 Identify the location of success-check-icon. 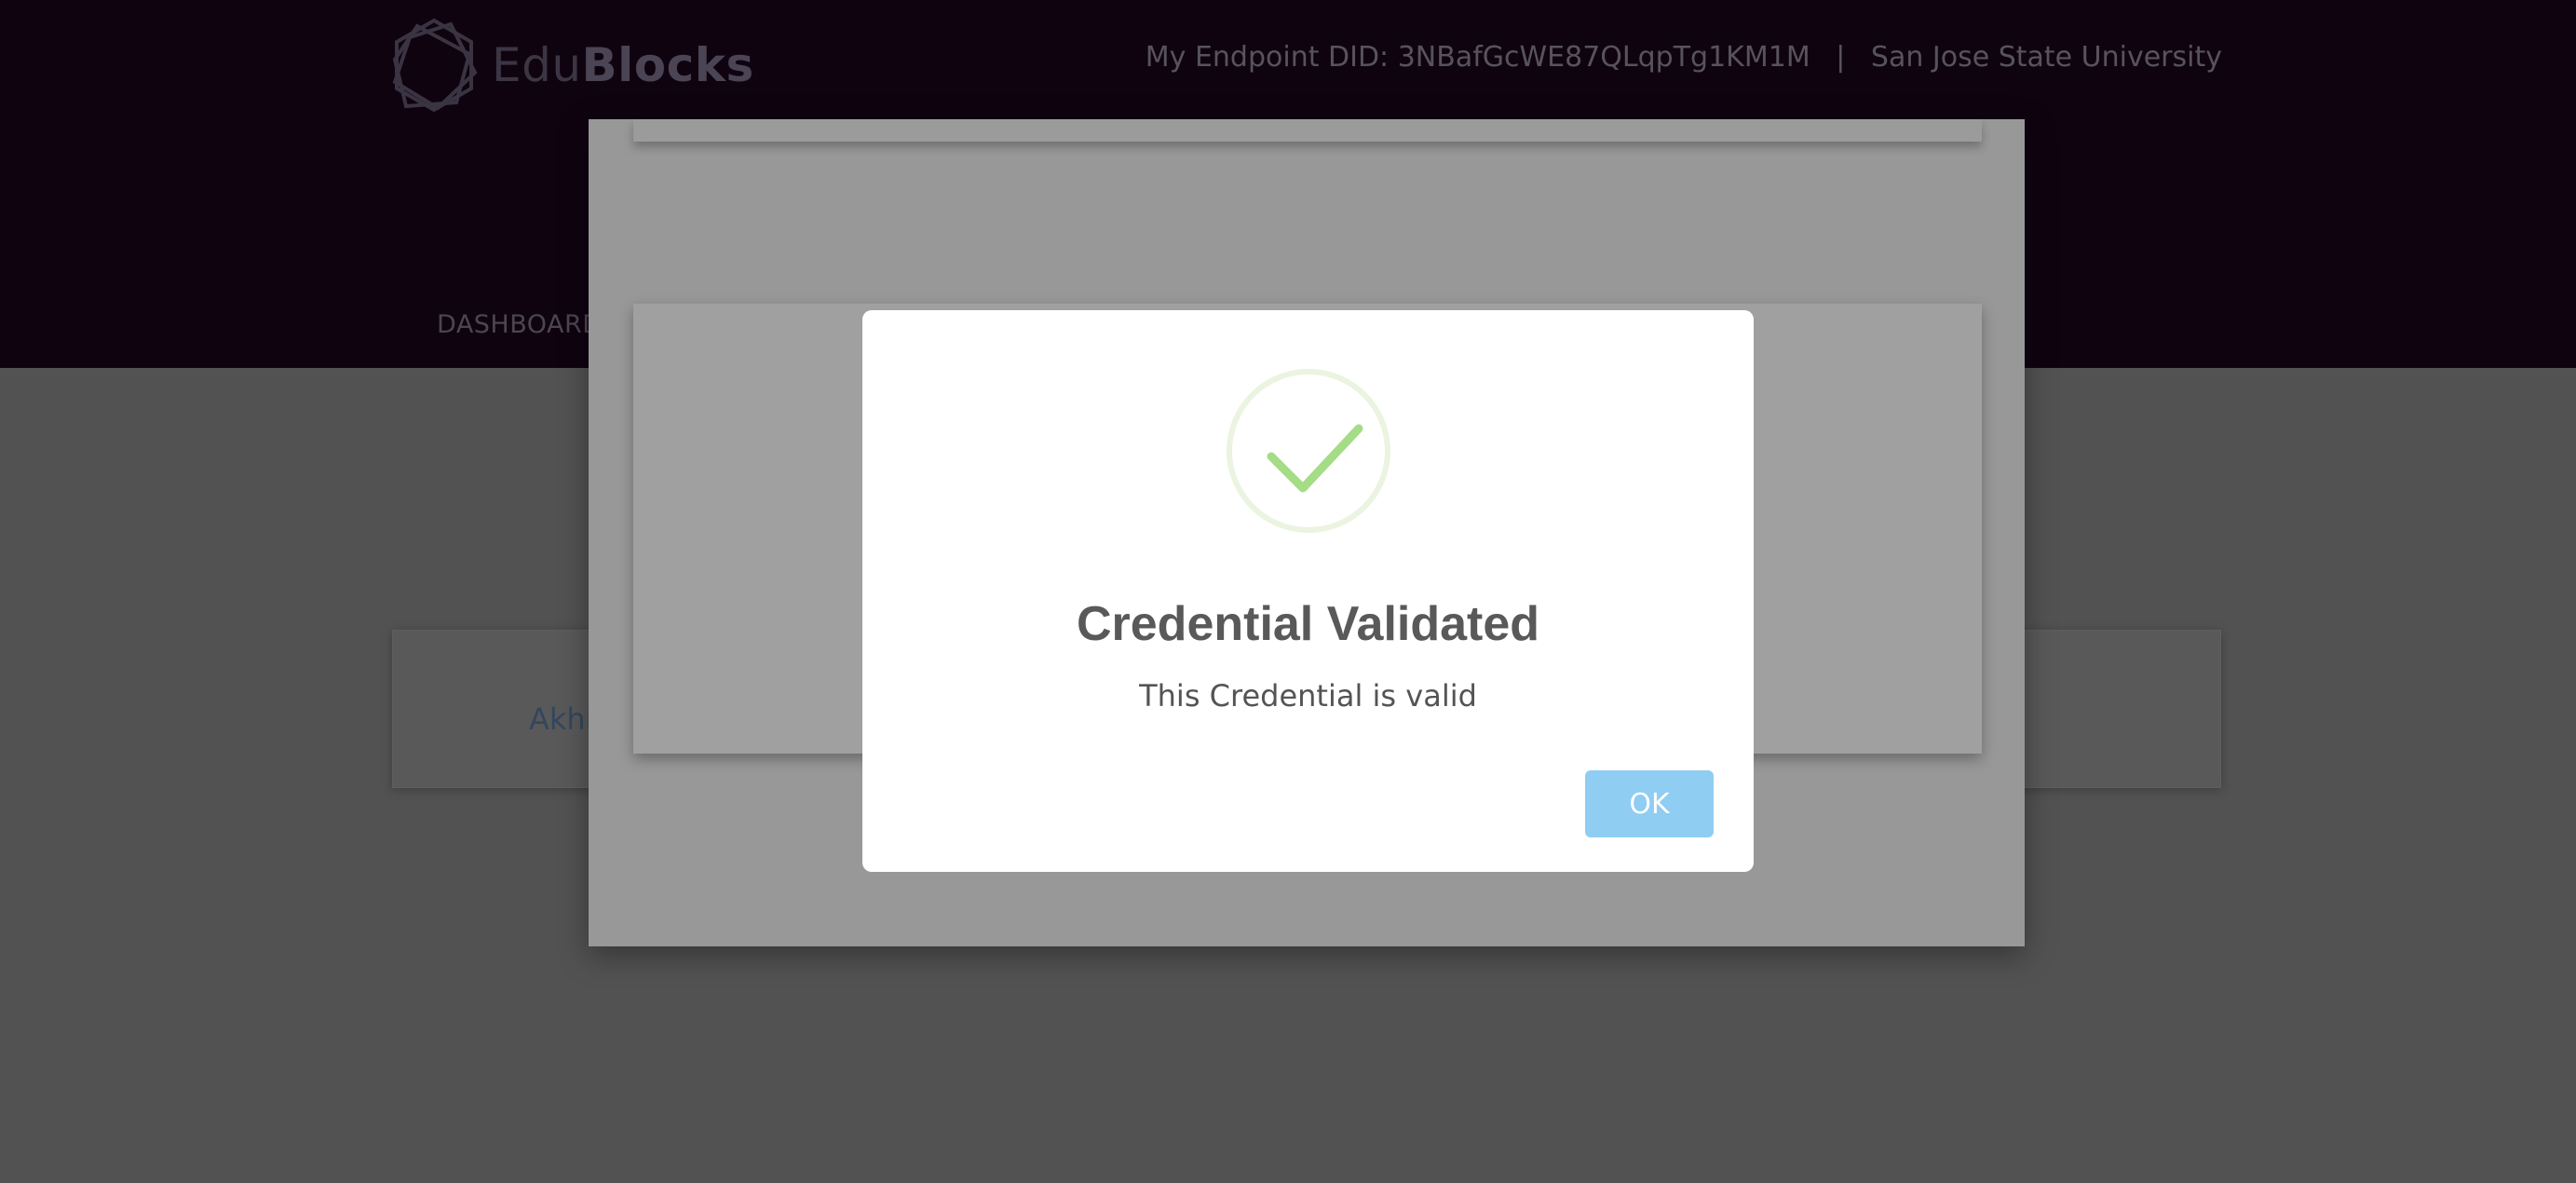
(1308, 451).